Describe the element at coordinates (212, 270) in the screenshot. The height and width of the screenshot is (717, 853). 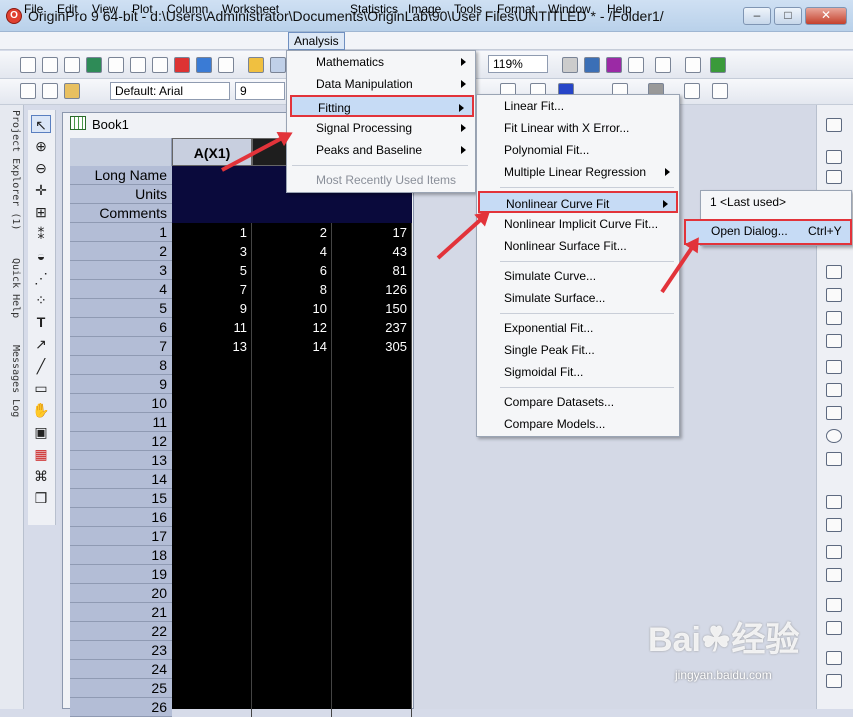
I see `table-cell: 5` at that location.